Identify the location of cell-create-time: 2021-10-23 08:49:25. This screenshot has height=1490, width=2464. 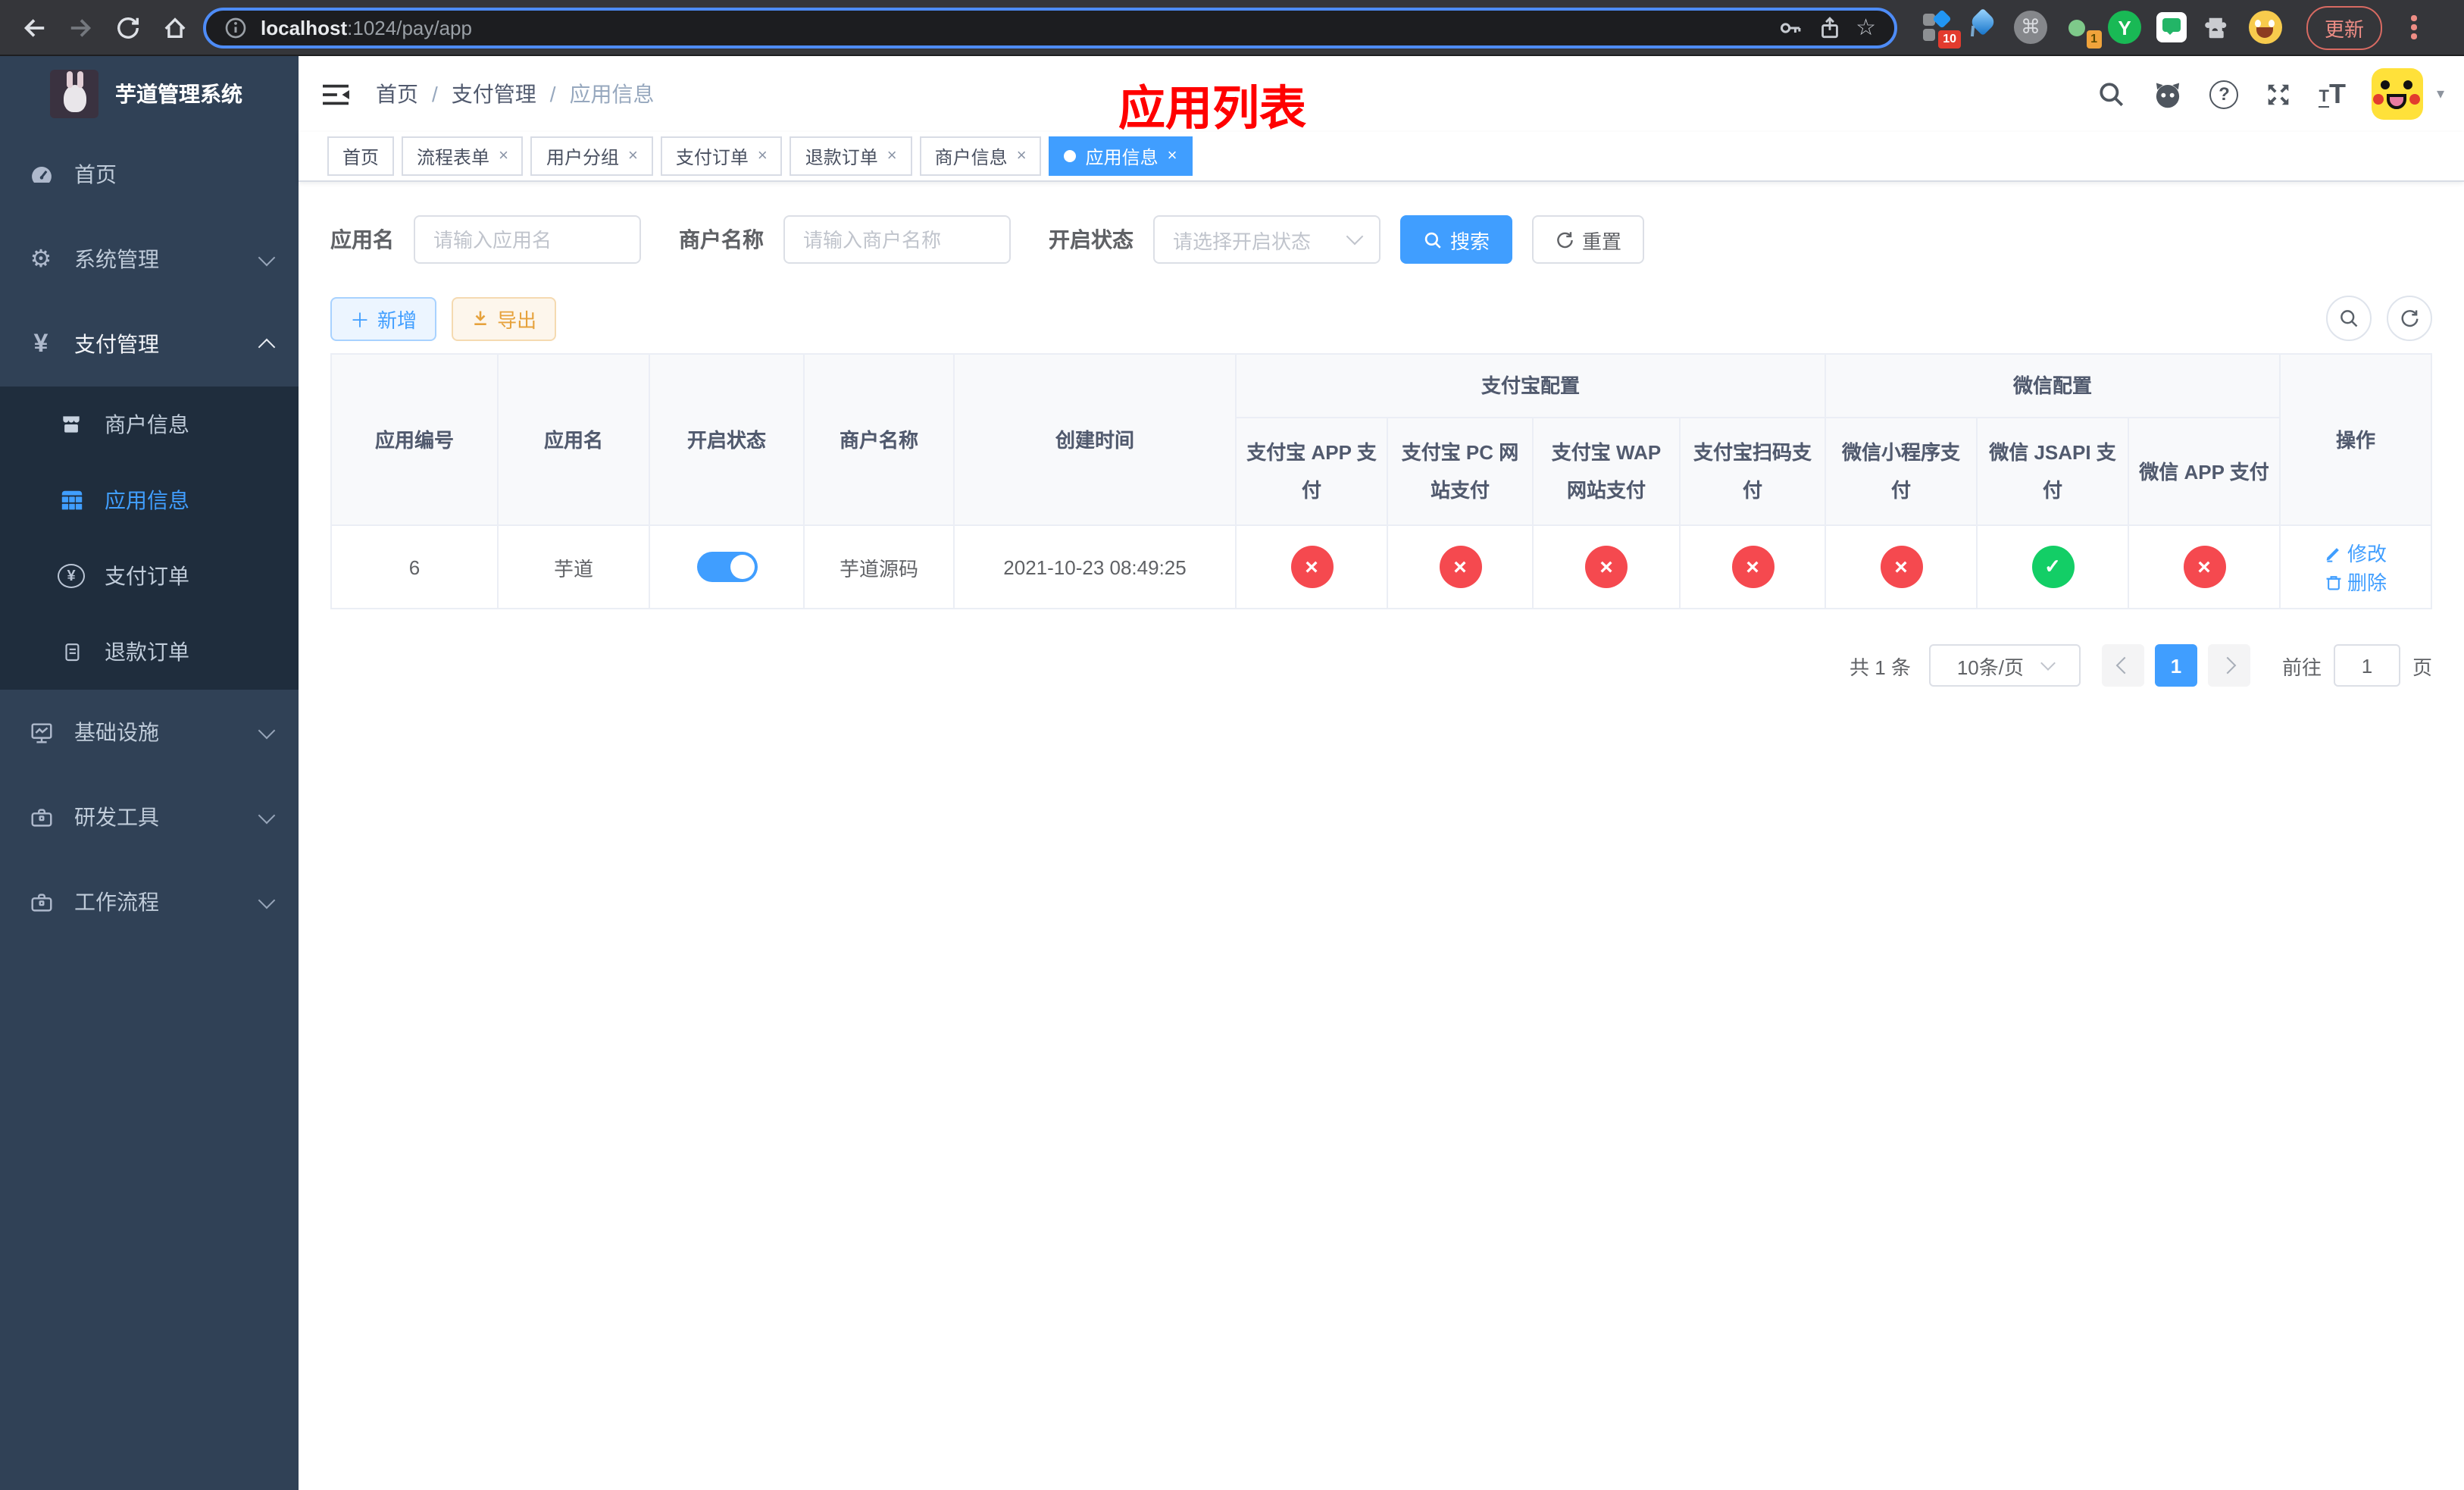
(1095, 567).